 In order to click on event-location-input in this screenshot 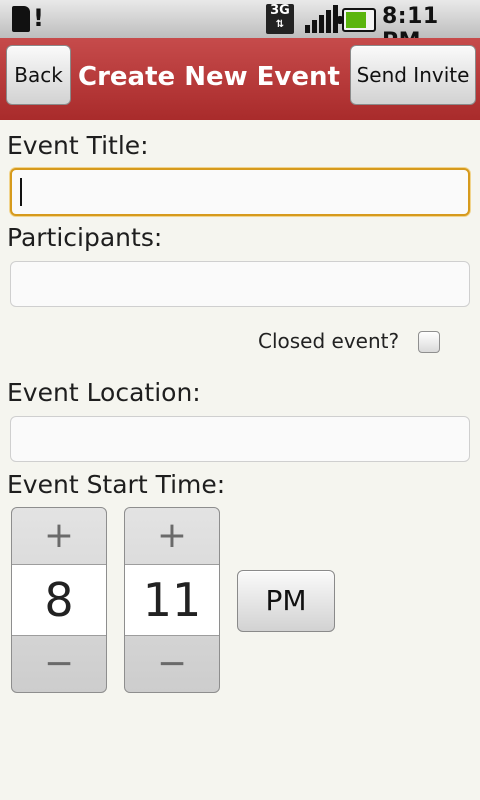, I will do `click(240, 439)`.